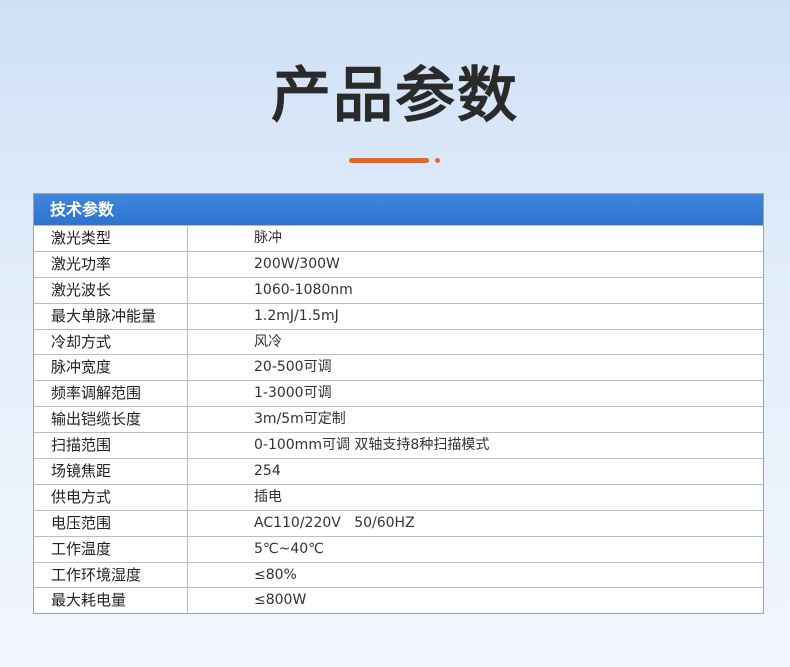 This screenshot has width=790, height=667. Describe the element at coordinates (389, 160) in the screenshot. I see `title-underline-bar` at that location.